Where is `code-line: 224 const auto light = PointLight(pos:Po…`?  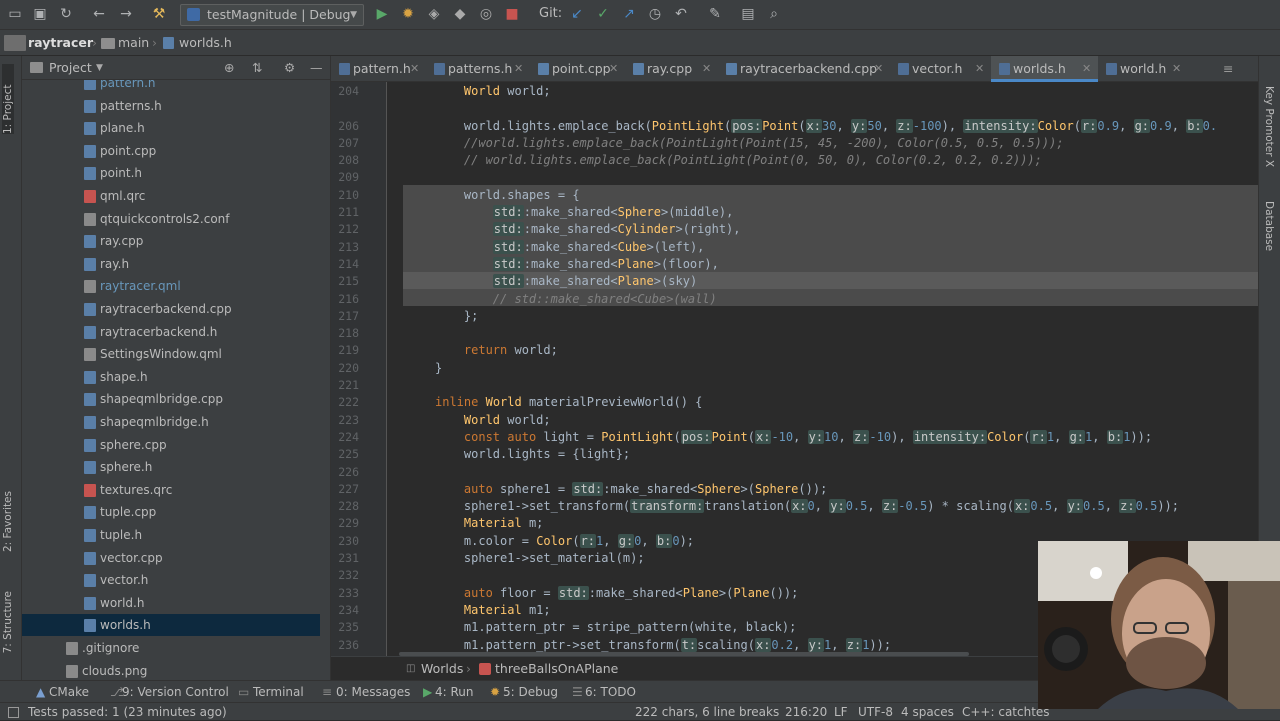
code-line: 224 const auto light = PointLight(pos:Po… is located at coordinates (794, 437).